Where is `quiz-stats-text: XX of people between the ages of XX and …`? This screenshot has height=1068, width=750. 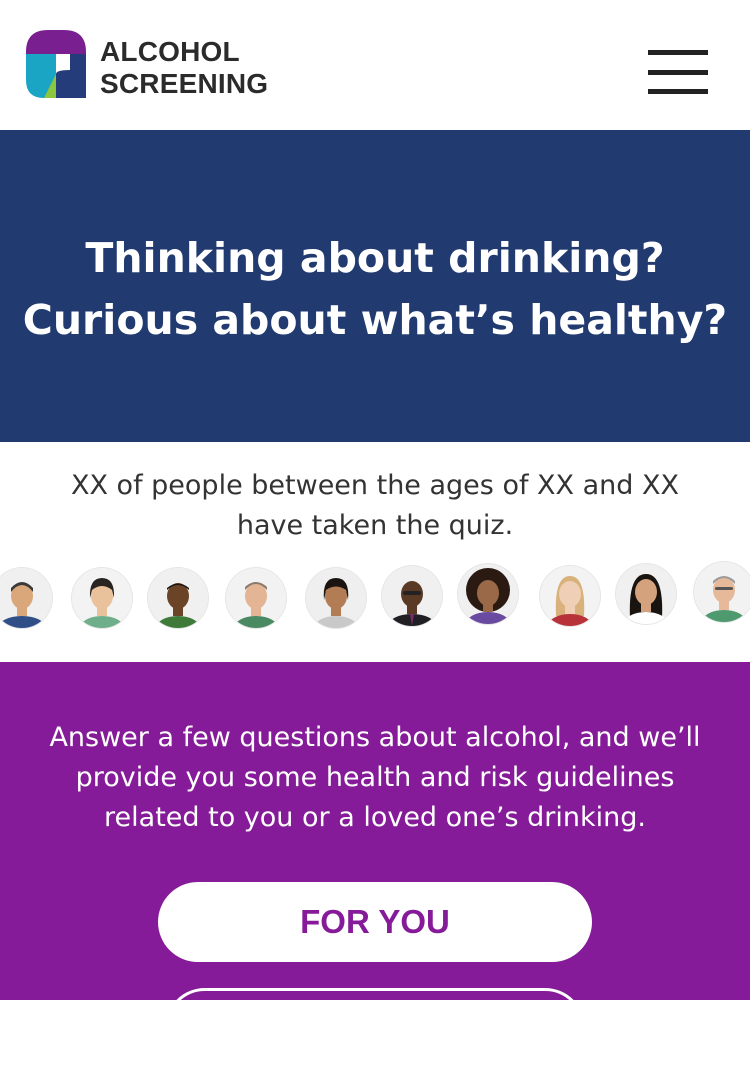 quiz-stats-text: XX of people between the ages of XX and … is located at coordinates (375, 506).